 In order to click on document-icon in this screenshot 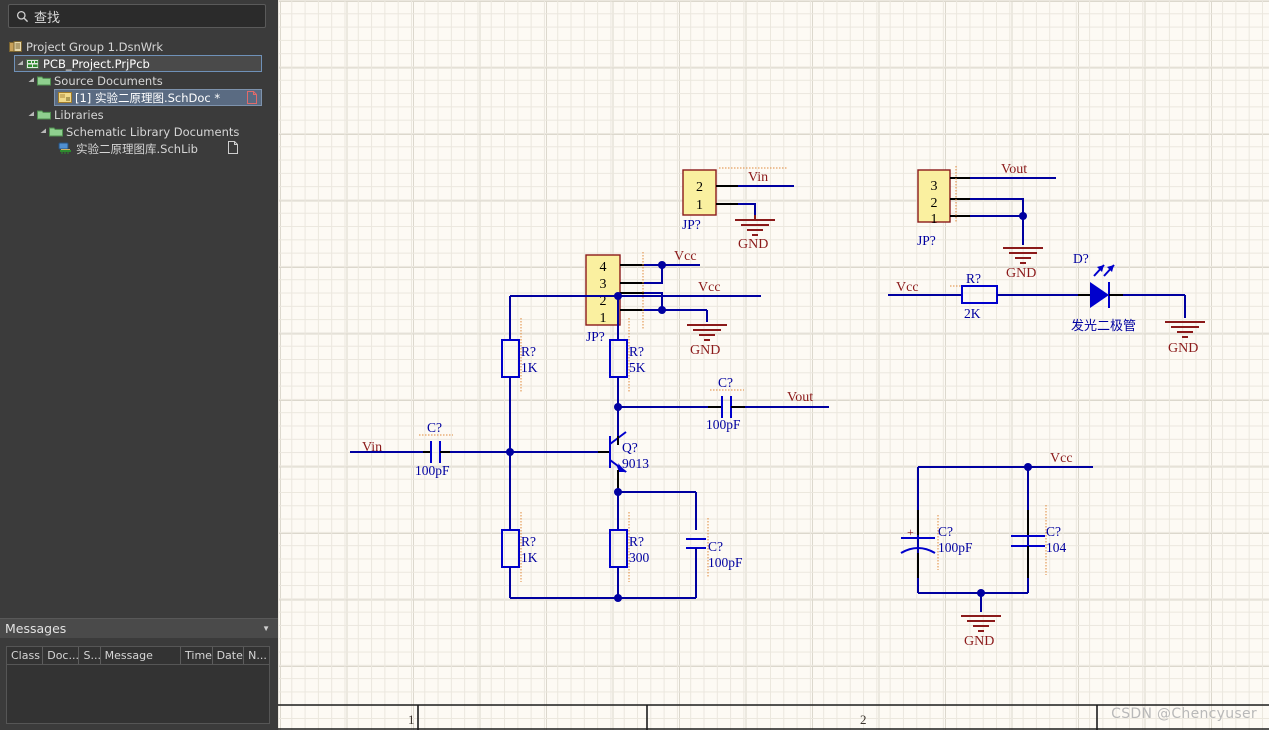, I will do `click(233, 149)`.